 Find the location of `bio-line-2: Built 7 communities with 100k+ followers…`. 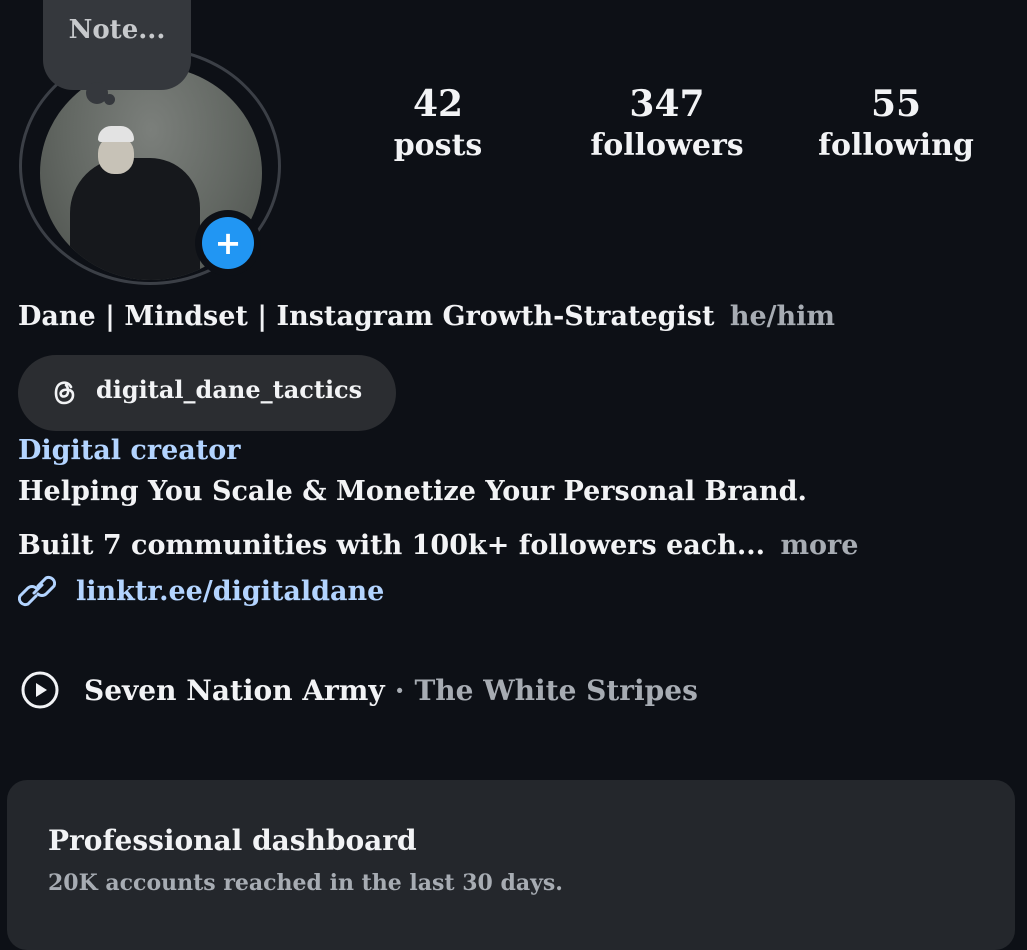

bio-line-2: Built 7 communities with 100k+ followers… is located at coordinates (438, 545).